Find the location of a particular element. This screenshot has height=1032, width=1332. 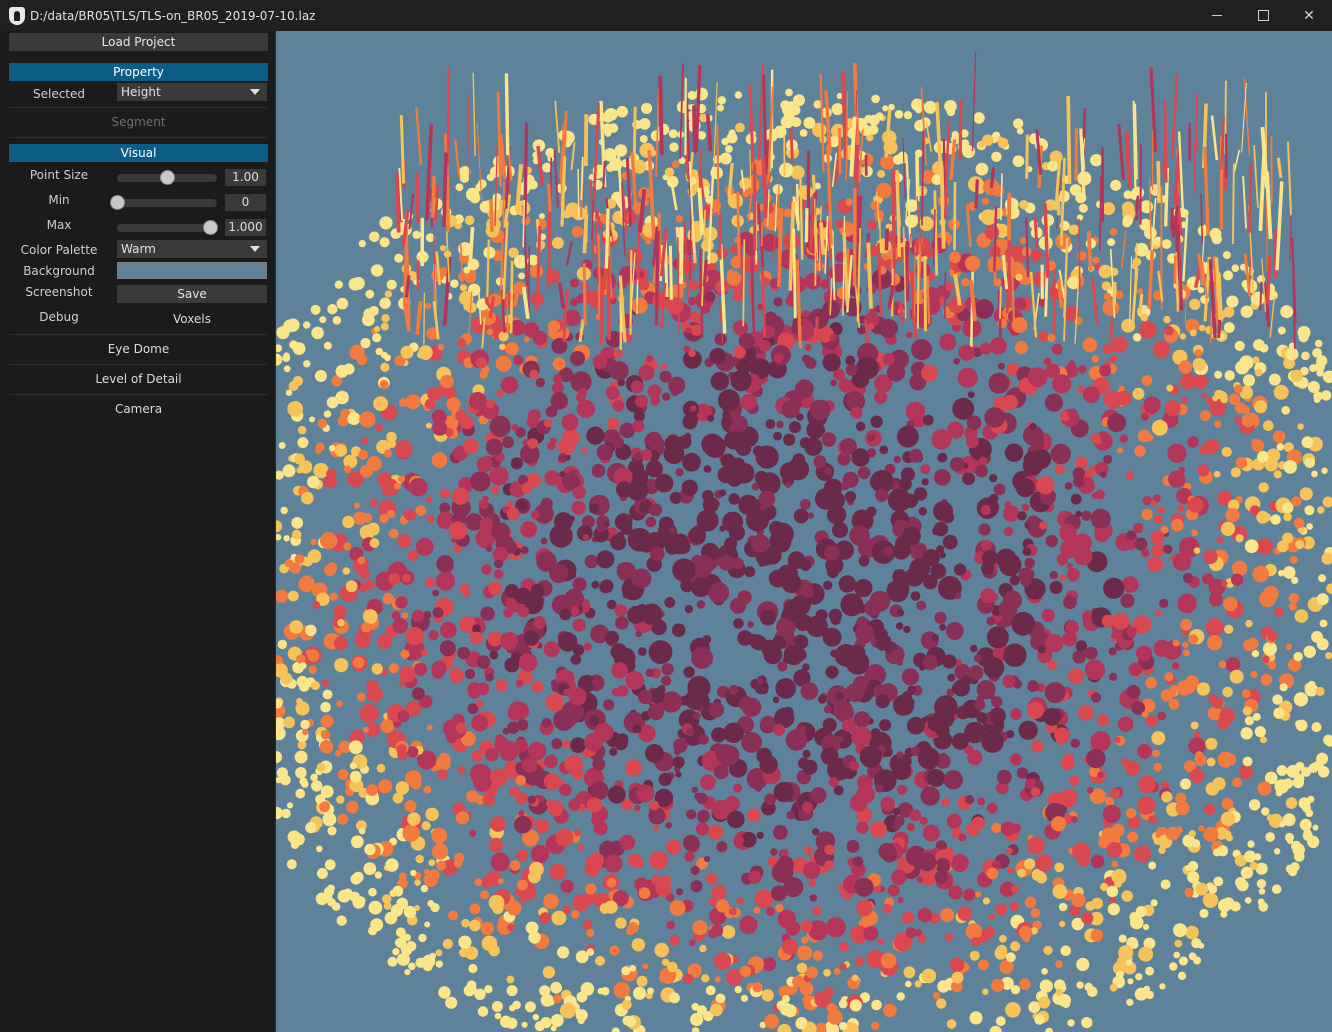

point-size-value: 1.00 is located at coordinates (245, 177).